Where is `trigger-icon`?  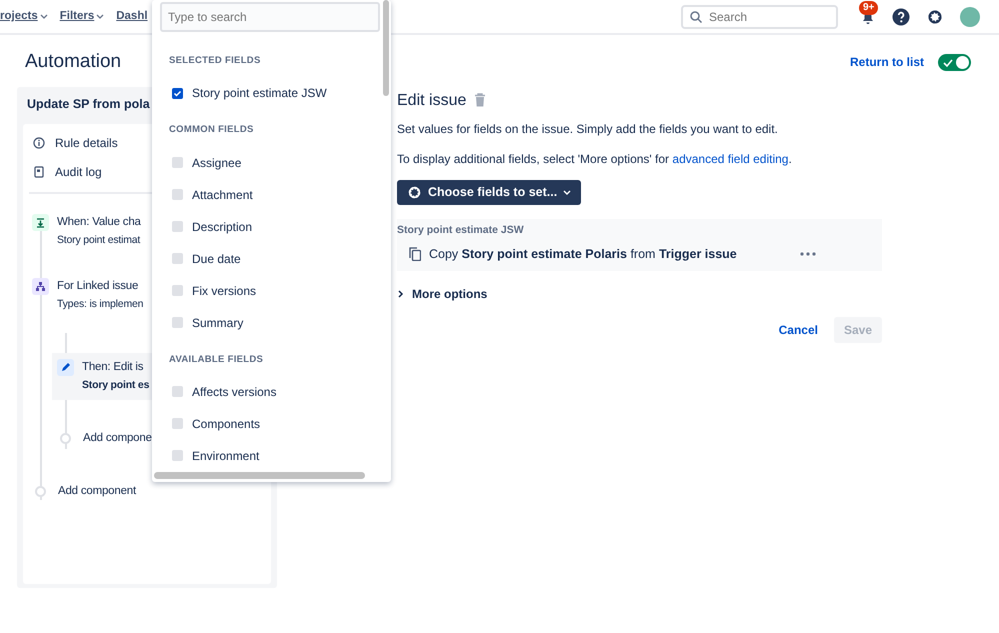
trigger-icon is located at coordinates (40, 222).